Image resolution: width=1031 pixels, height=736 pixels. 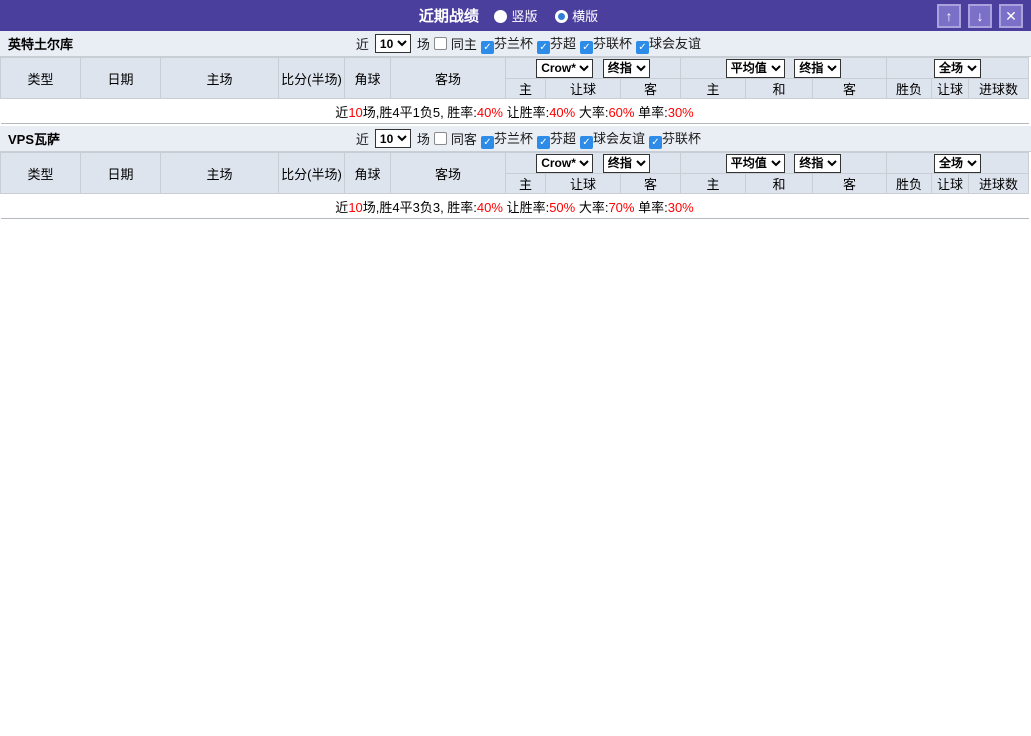 What do you see at coordinates (524, 16) in the screenshot?
I see `radio-vertical-label: 竖版` at bounding box center [524, 16].